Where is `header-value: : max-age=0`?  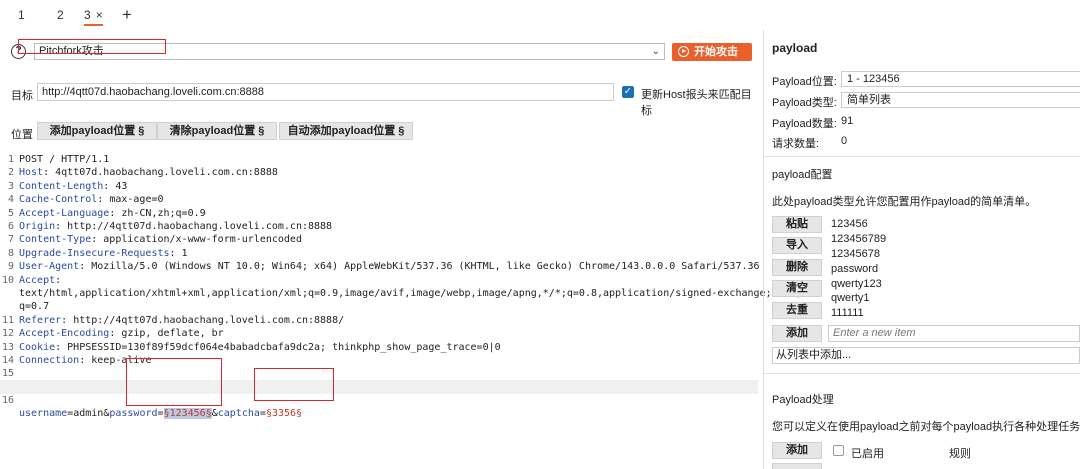
header-value: : max-age=0 is located at coordinates (130, 200).